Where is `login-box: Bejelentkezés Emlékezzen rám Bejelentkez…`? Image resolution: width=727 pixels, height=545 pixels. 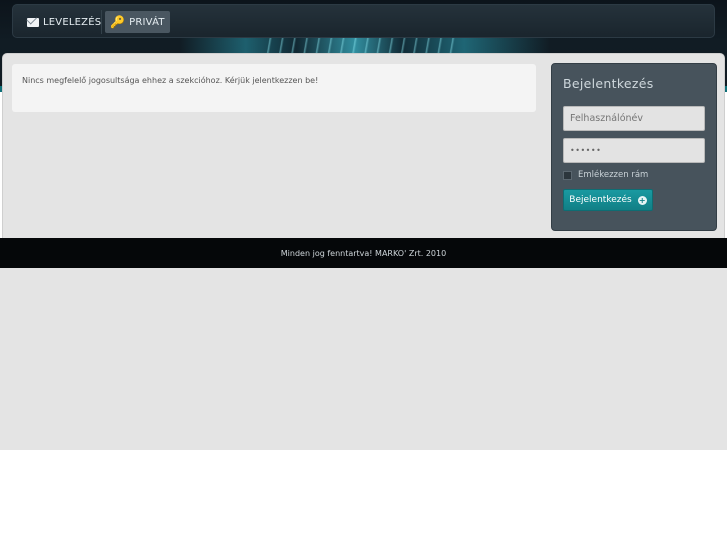
login-box: Bejelentkezés Emlékezzen rám Bejelentkez… is located at coordinates (634, 147).